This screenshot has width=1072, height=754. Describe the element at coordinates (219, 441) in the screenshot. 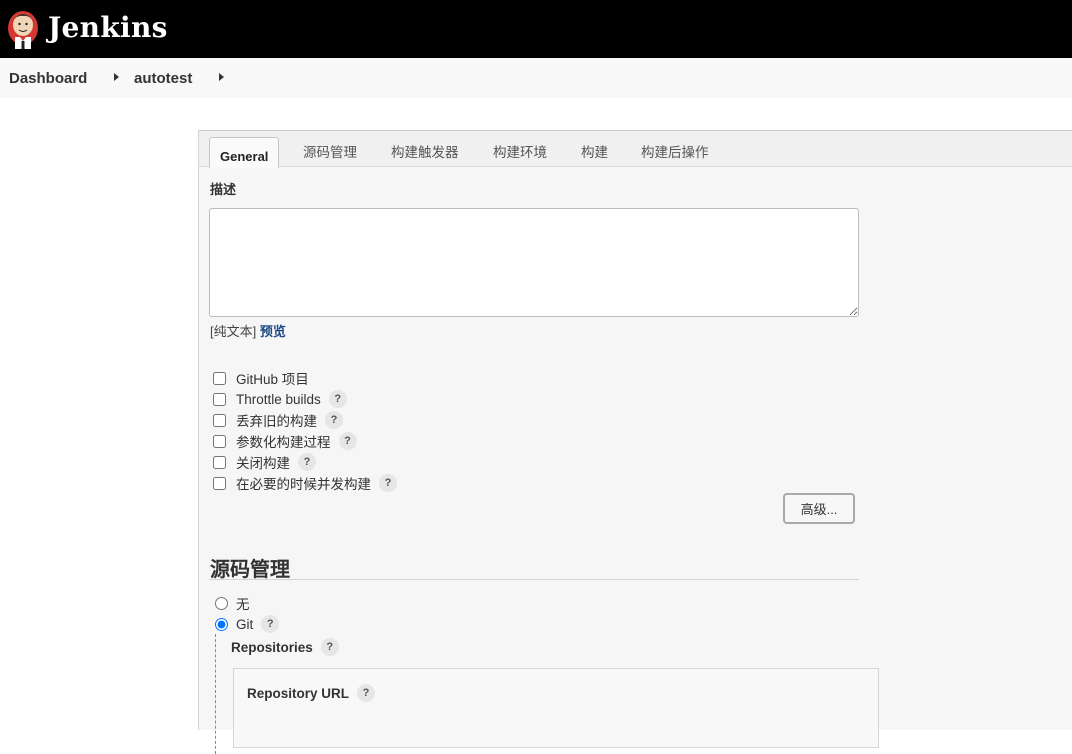

I see `parameterized-build-checkbox` at that location.